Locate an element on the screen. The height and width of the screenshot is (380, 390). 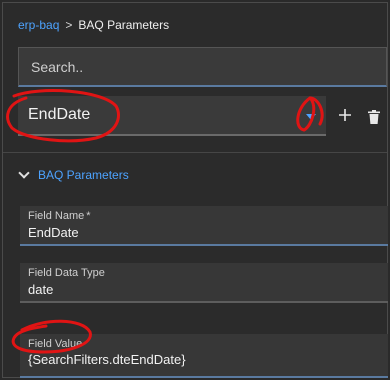
field-data-type-input: Field Data Type date is located at coordinates (204, 283).